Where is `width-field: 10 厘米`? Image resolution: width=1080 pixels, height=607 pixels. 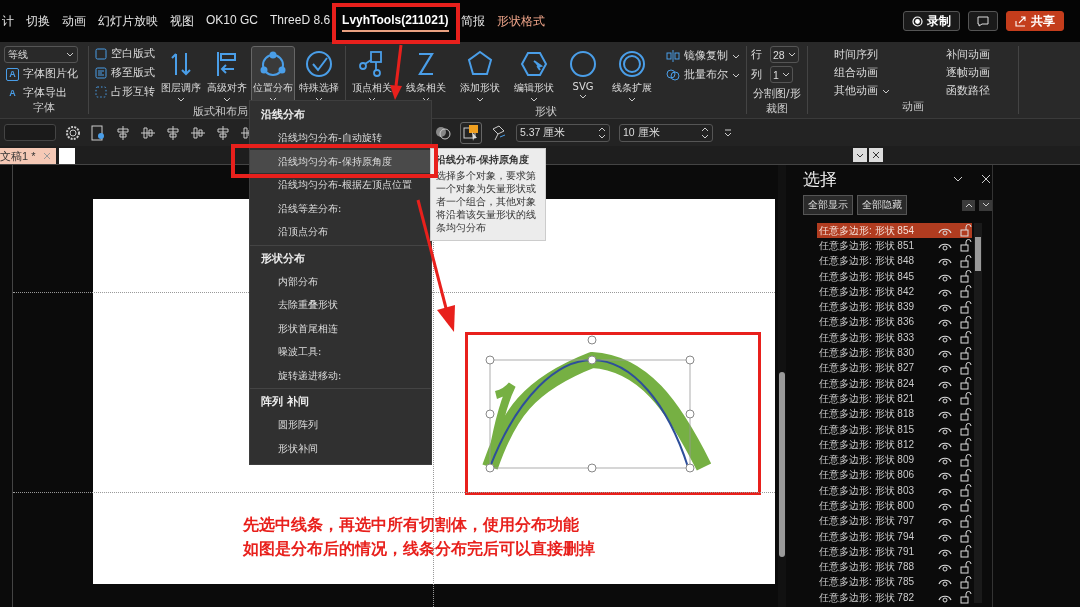 width-field: 10 厘米 is located at coordinates (666, 132).